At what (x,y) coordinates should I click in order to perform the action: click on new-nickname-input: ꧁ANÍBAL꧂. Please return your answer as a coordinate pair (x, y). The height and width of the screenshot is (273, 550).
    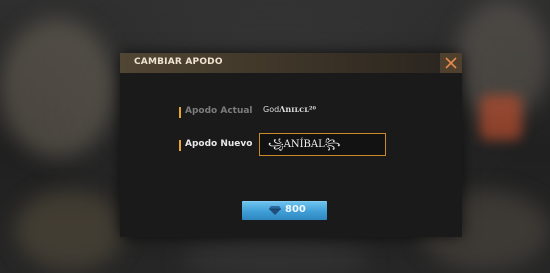
    Looking at the image, I should click on (322, 144).